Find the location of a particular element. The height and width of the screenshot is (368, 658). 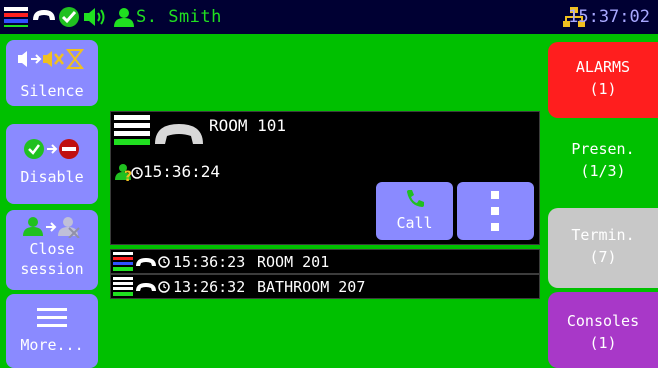

call-button: Call is located at coordinates (414, 211).